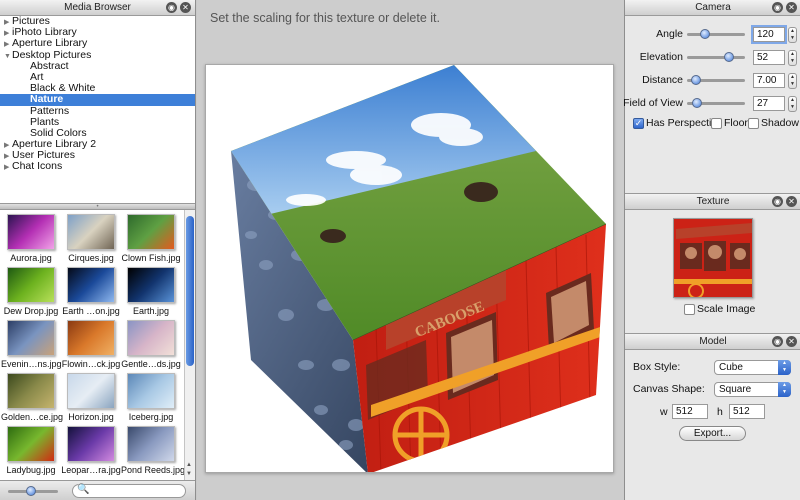 The width and height of the screenshot is (800, 500). I want to click on box-style-popup: Cube ▲ ▼, so click(752, 367).